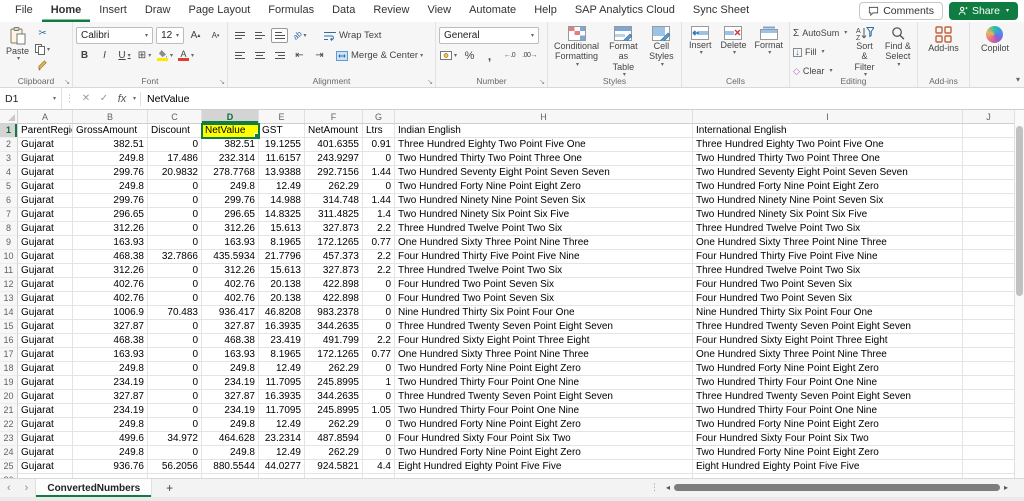  Describe the element at coordinates (175, 313) in the screenshot. I see `cell-C14: 70.483` at that location.